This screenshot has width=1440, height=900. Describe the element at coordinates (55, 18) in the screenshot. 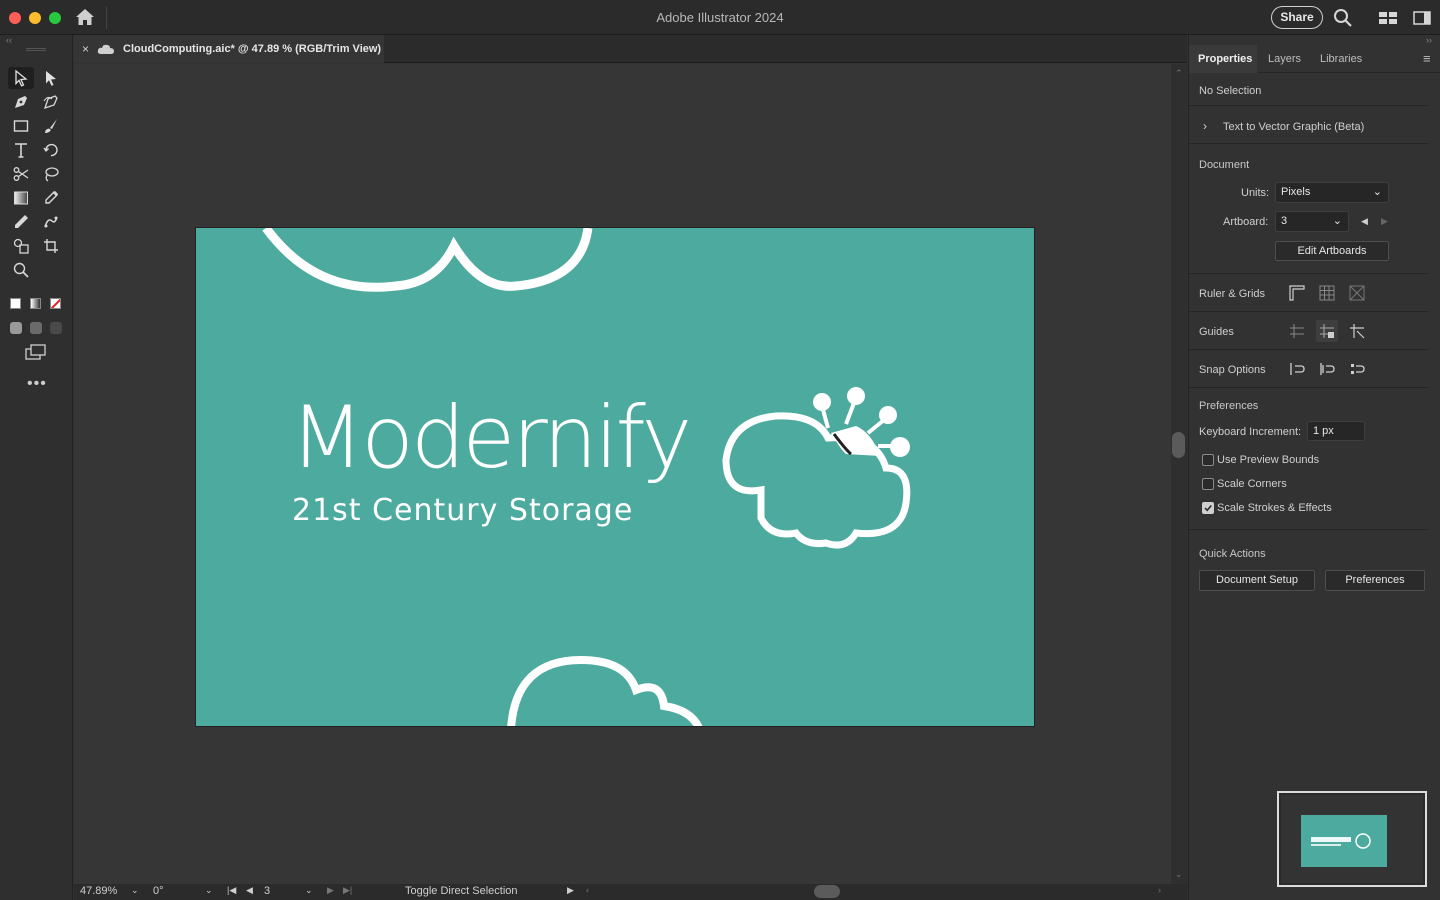

I see `zoom-window-button` at that location.